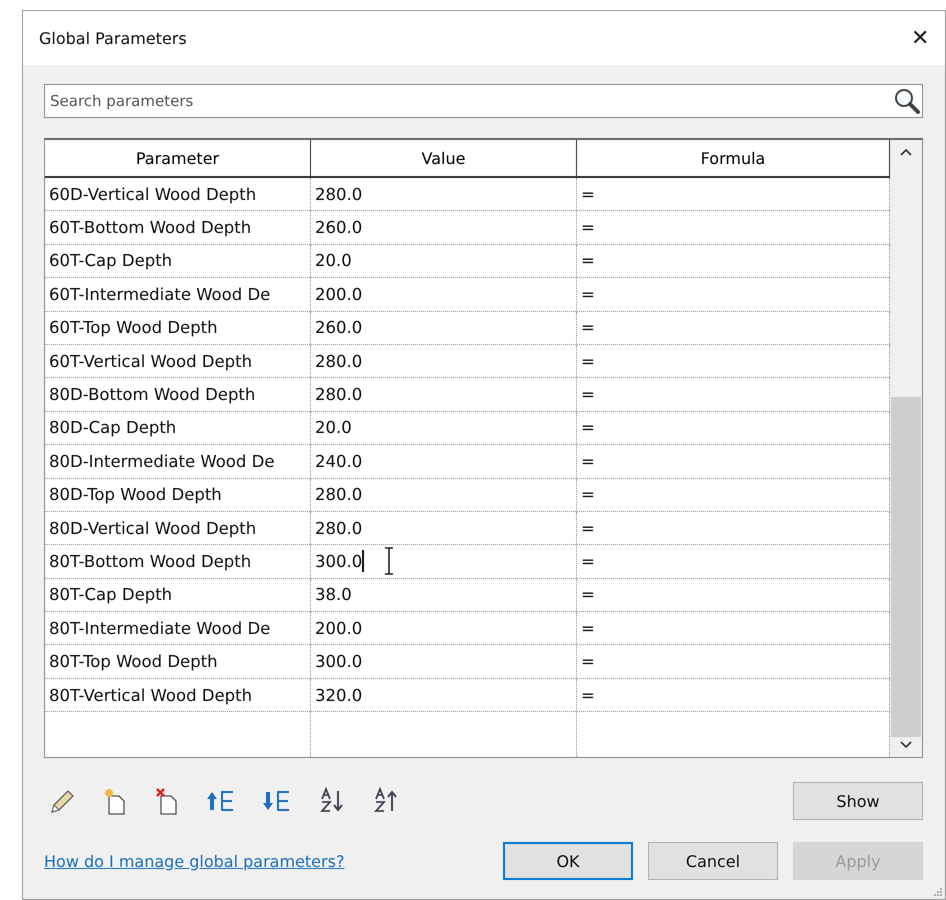 This screenshot has height=900, width=946. I want to click on table-cell: 60T-Bottom Wood Depth, so click(178, 227).